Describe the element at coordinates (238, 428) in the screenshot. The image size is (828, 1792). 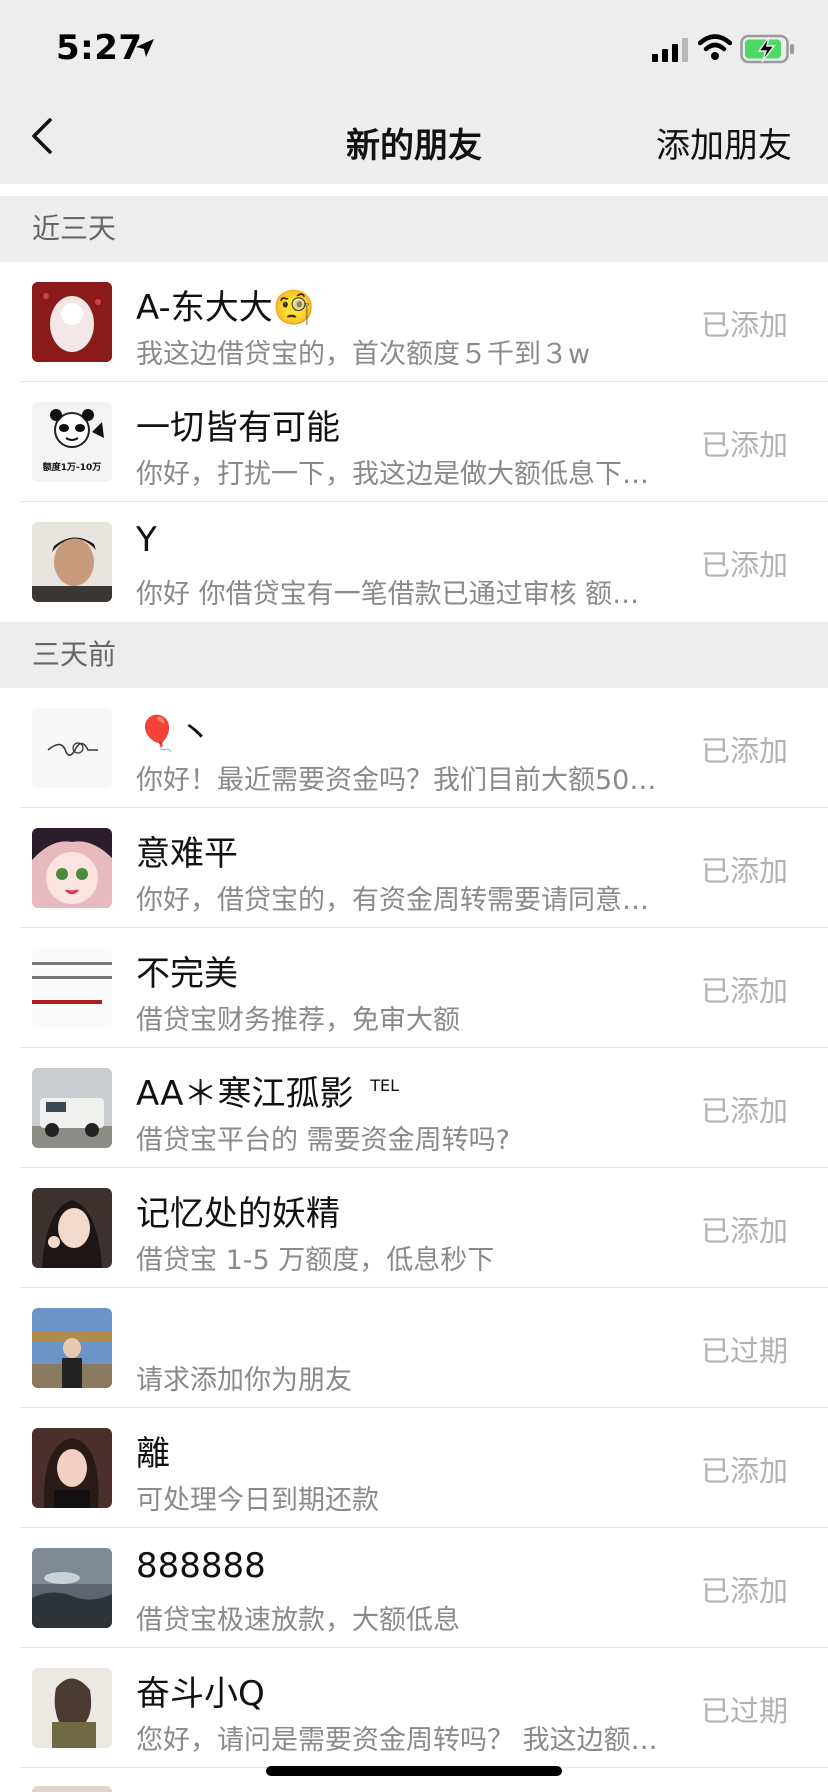
I see `friend-name: 一切皆有可能` at that location.